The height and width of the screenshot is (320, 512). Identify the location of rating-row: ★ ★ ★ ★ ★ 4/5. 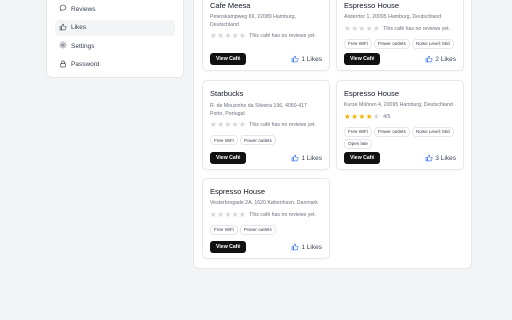
(400, 117).